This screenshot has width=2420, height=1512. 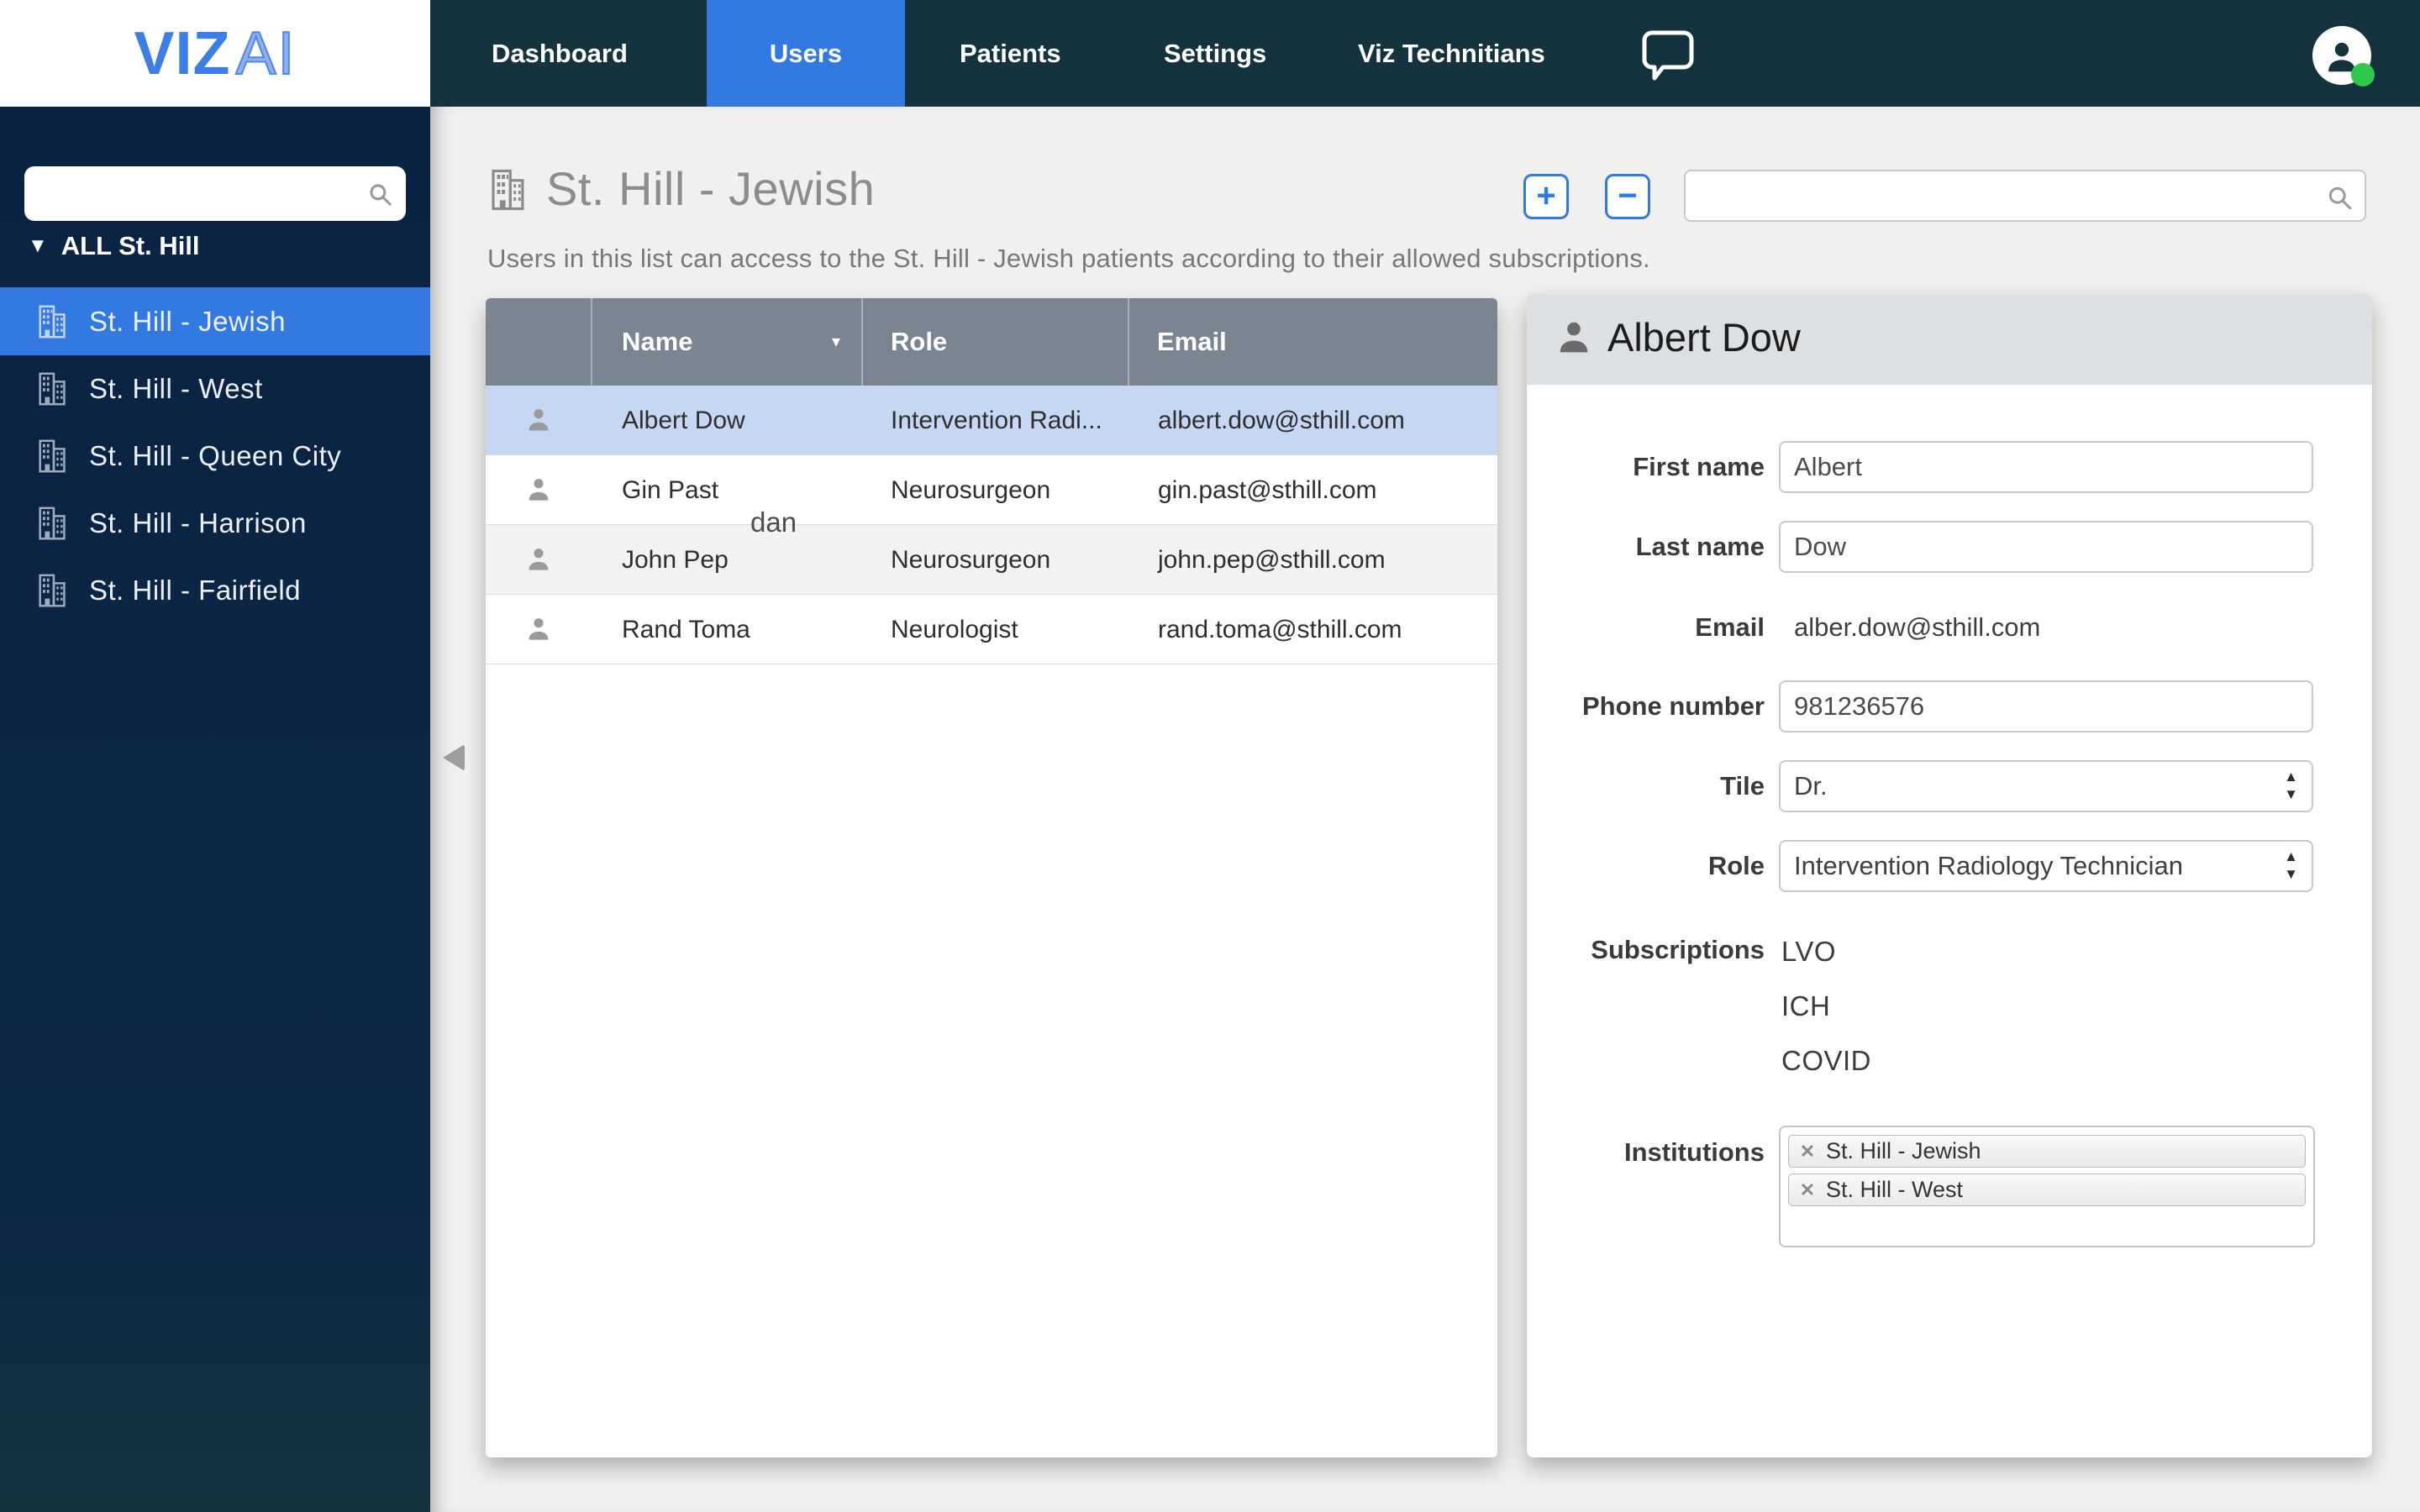 What do you see at coordinates (1694, 1152) in the screenshot?
I see `institutions-label: Institutions` at bounding box center [1694, 1152].